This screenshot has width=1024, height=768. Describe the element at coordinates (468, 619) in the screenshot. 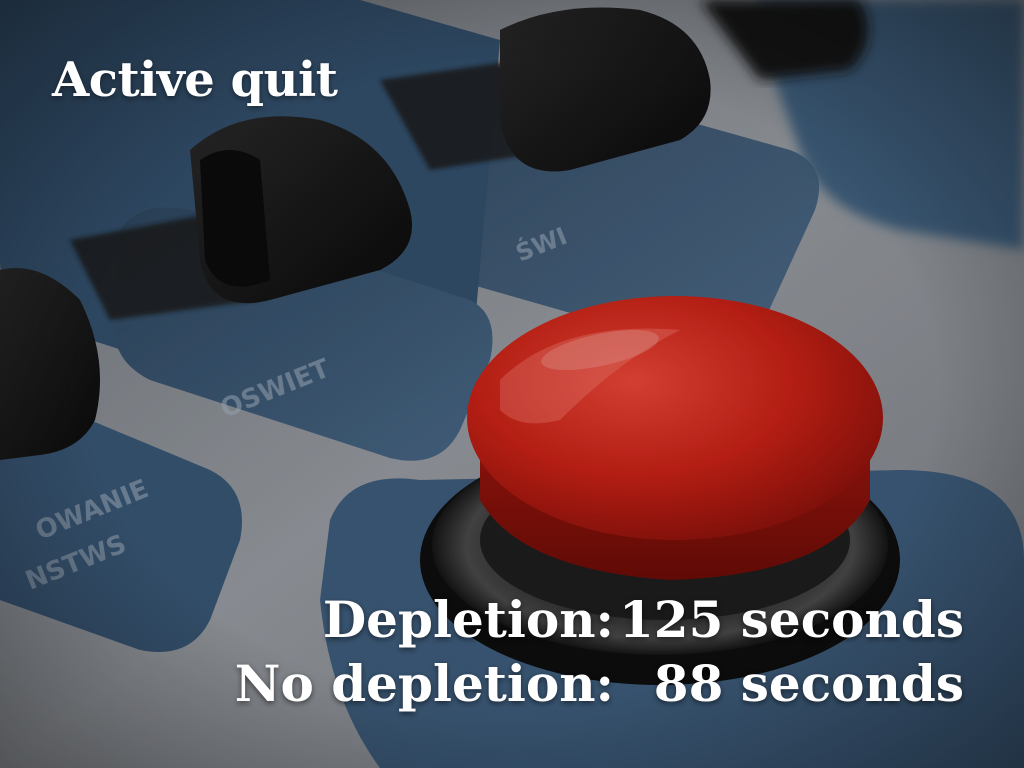

I see `stat-label: Depletion:` at that location.